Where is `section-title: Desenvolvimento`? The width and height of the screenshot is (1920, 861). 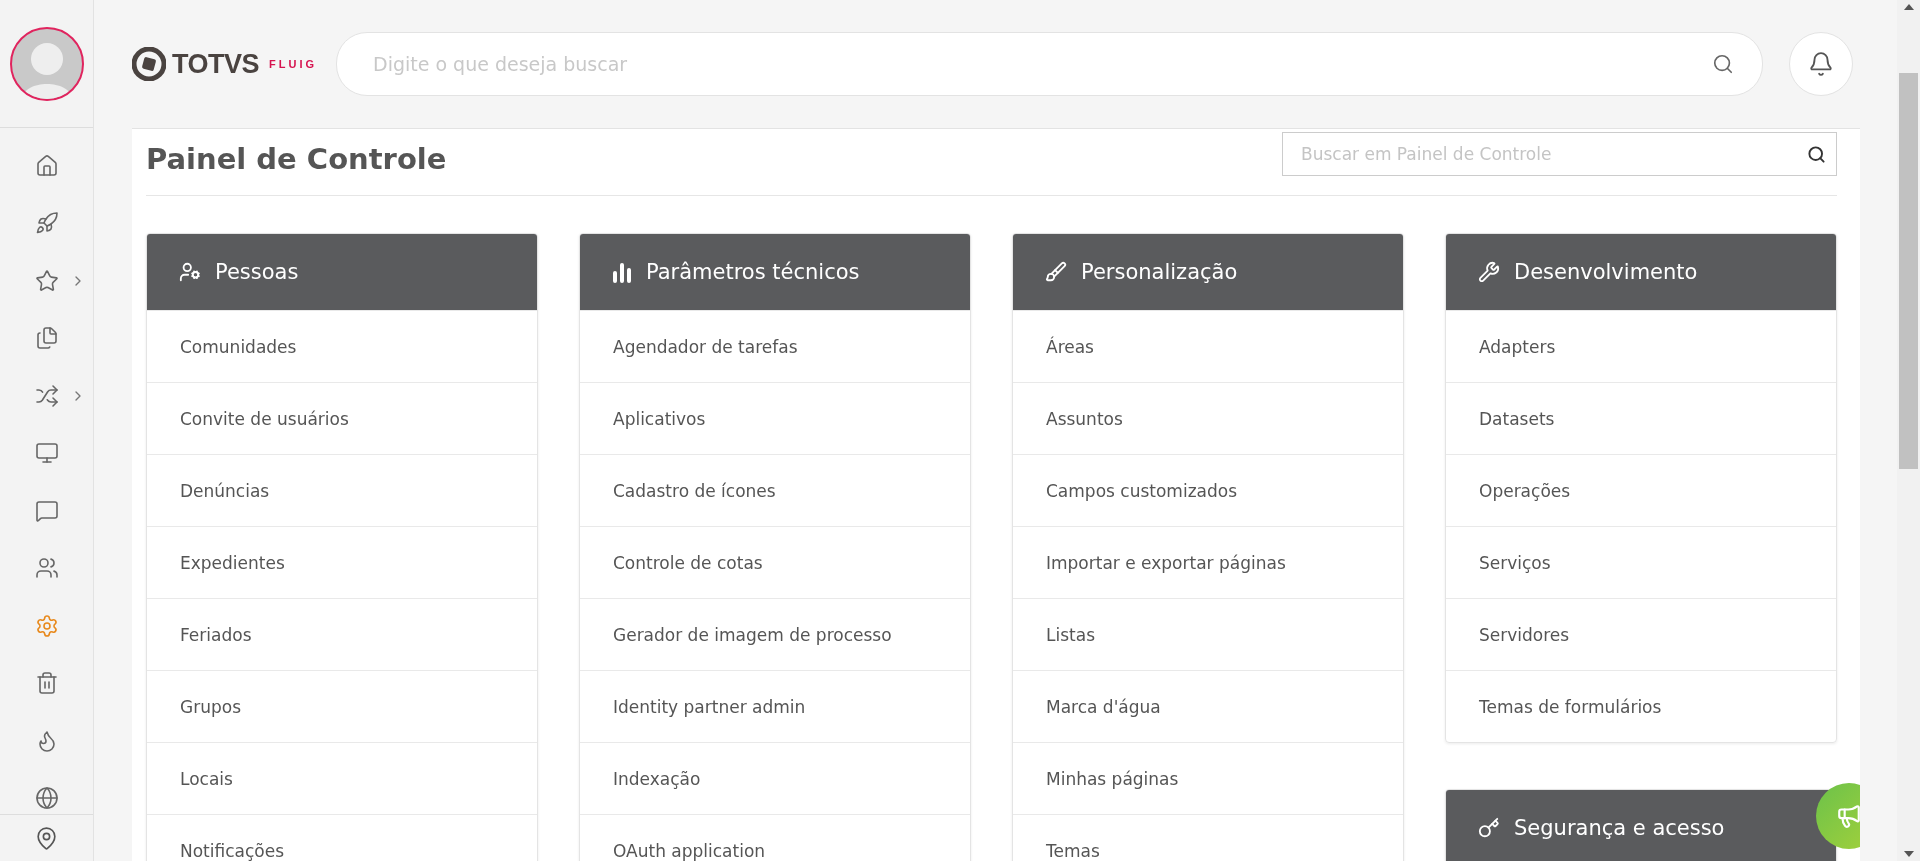 section-title: Desenvolvimento is located at coordinates (1606, 272).